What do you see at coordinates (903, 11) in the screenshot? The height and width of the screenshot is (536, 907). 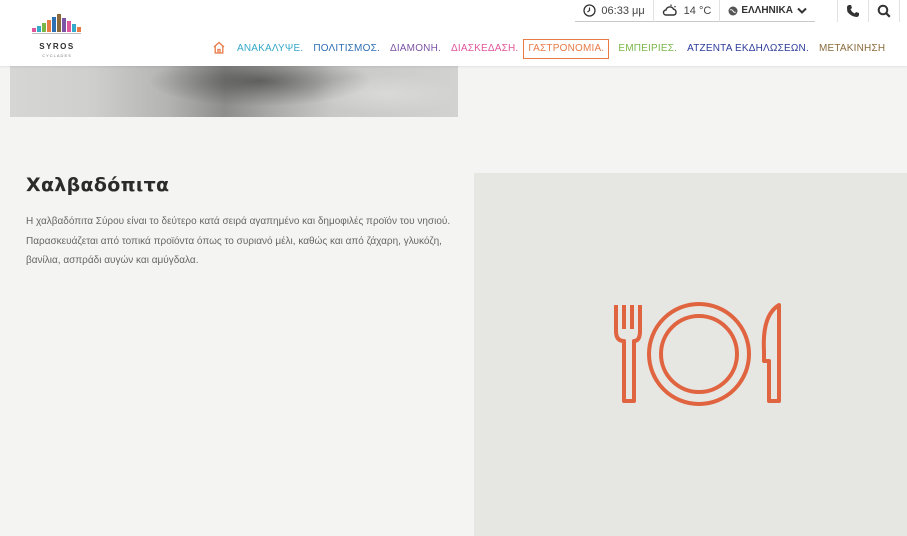 I see `topbar-overflow` at bounding box center [903, 11].